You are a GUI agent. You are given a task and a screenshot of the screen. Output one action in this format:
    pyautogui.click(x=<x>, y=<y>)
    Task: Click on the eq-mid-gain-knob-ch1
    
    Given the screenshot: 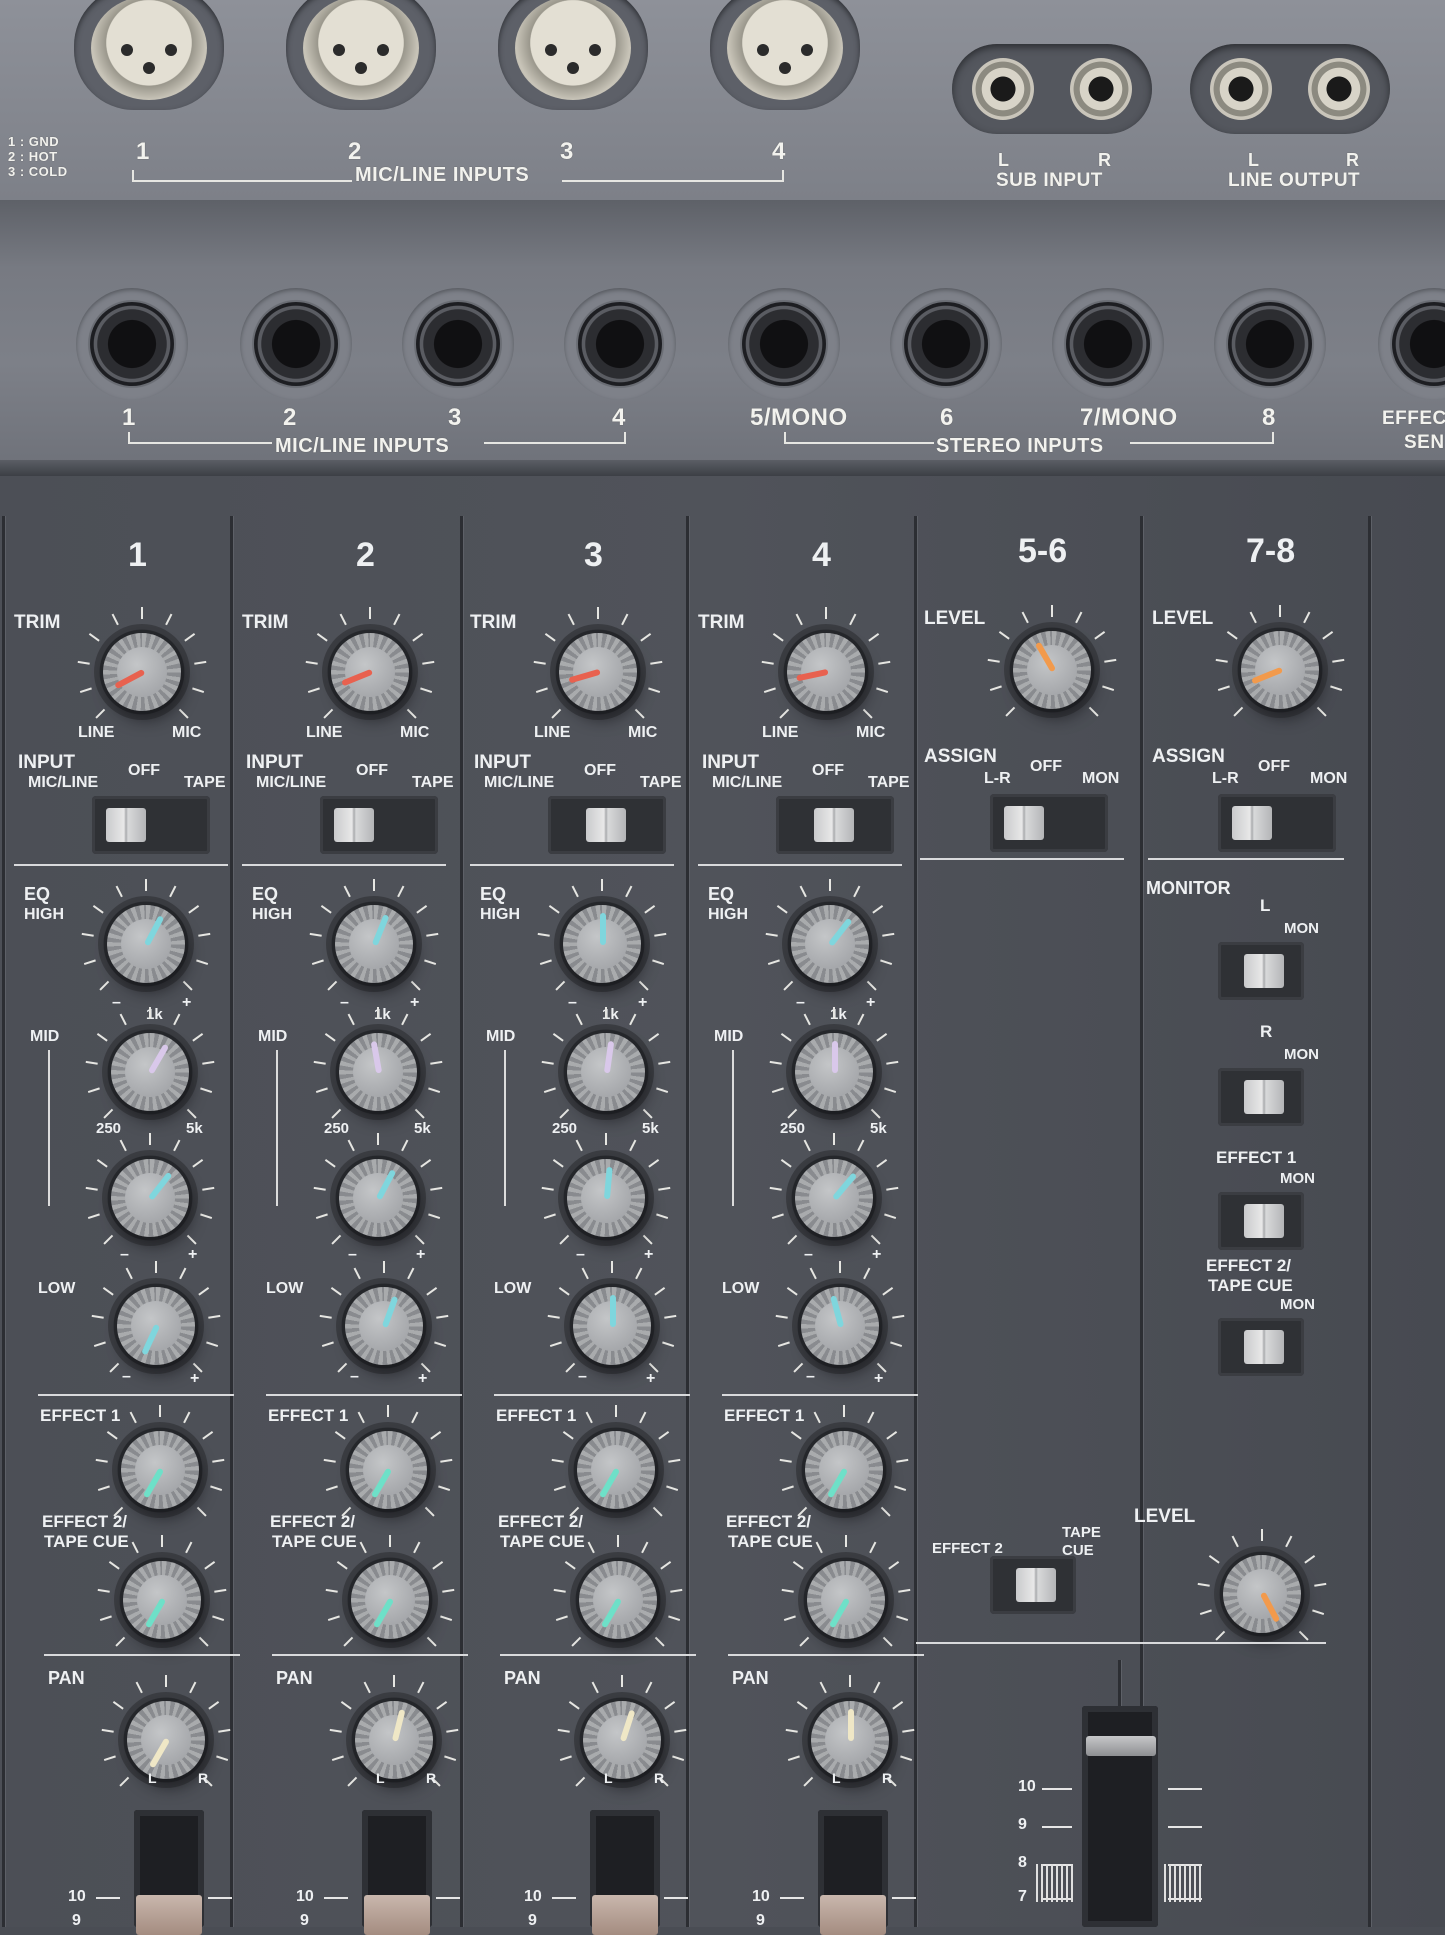 What is the action you would take?
    pyautogui.click(x=150, y=1198)
    